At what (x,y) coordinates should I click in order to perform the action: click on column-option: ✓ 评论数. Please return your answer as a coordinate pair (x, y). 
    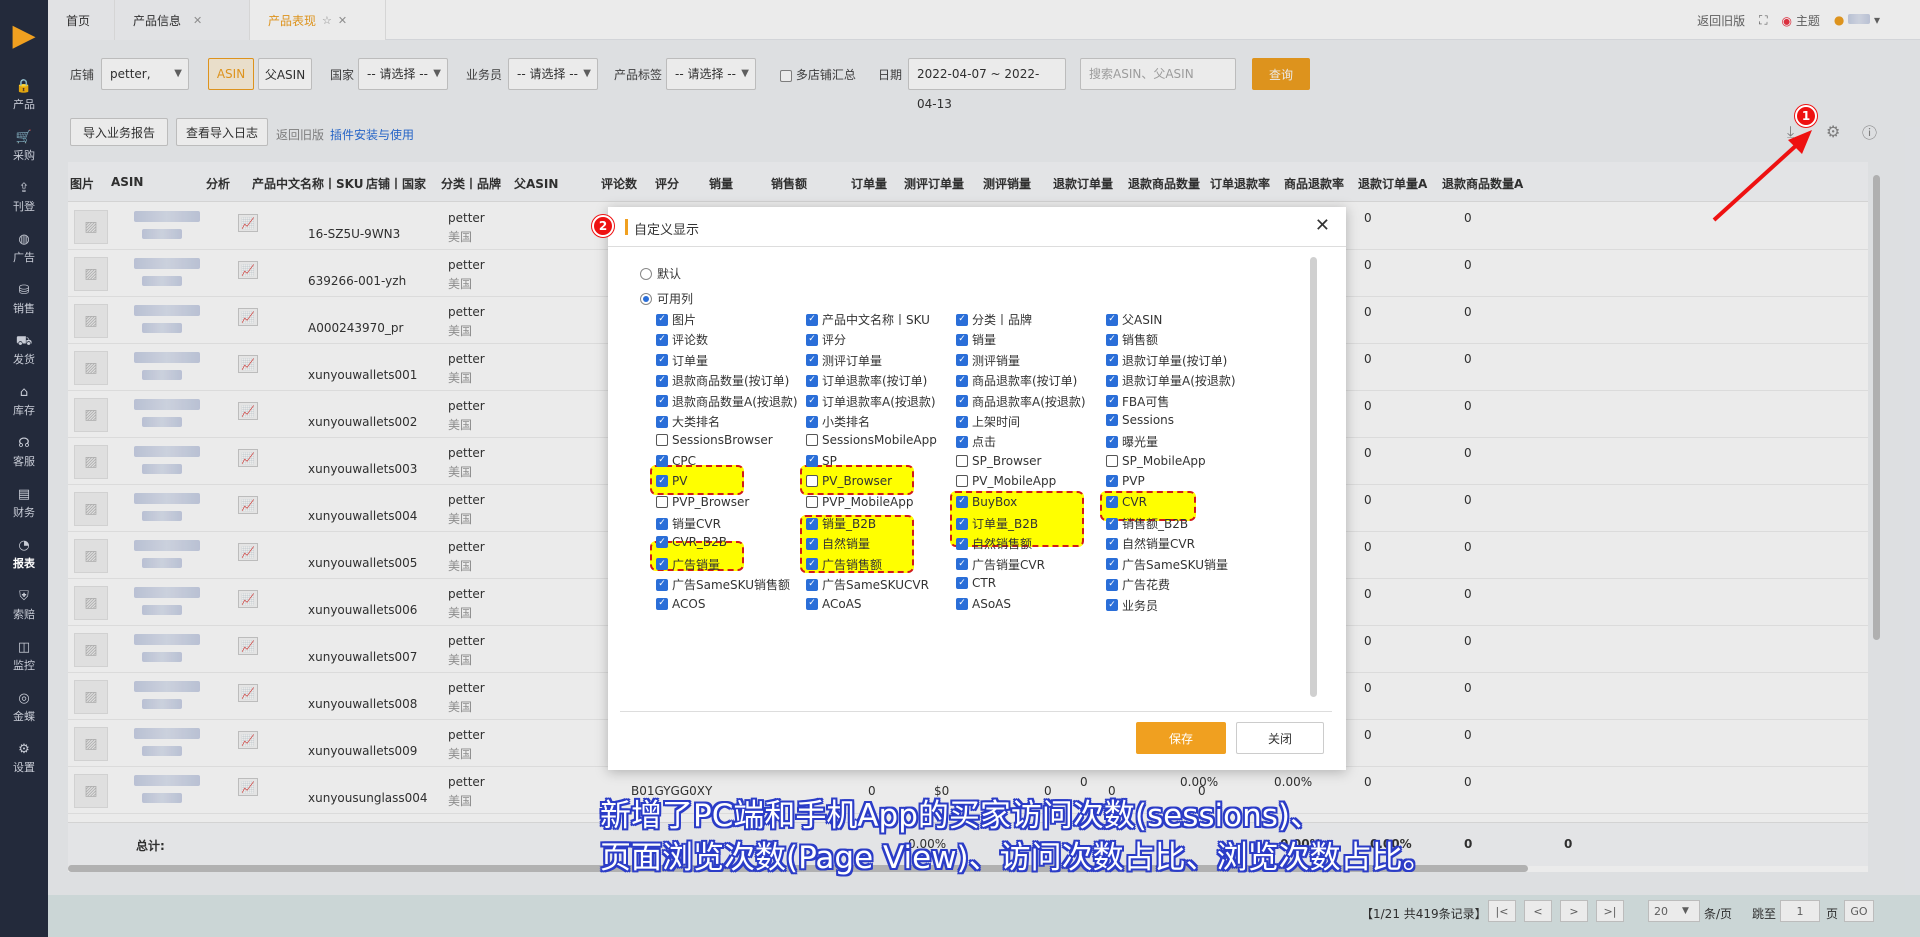
    Looking at the image, I should click on (682, 339).